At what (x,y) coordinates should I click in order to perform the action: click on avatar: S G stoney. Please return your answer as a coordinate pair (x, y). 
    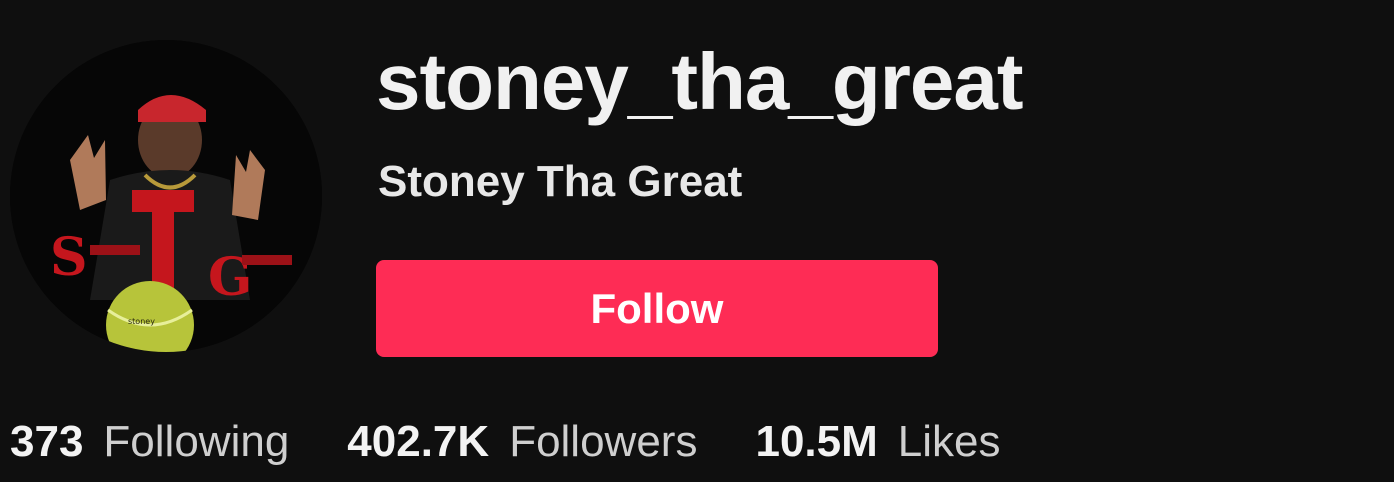
    Looking at the image, I should click on (166, 196).